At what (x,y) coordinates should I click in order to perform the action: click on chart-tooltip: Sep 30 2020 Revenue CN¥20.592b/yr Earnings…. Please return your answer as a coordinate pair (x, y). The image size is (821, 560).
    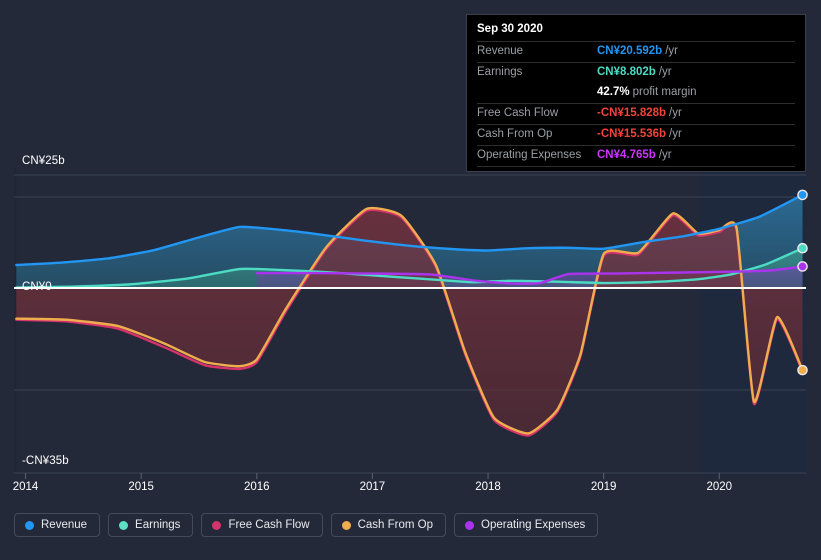
    Looking at the image, I should click on (636, 93).